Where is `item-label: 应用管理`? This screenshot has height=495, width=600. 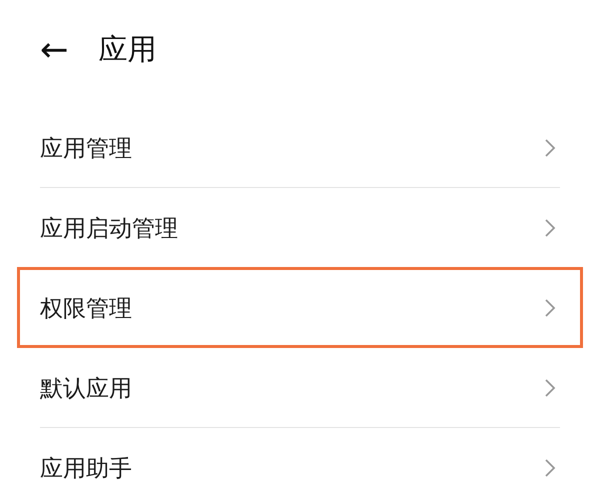 item-label: 应用管理 is located at coordinates (86, 149).